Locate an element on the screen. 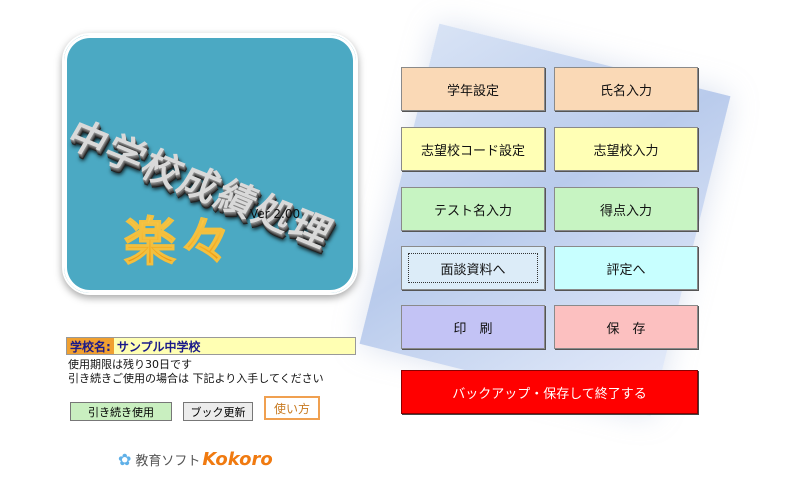  interview-material-button: 面談資料へ is located at coordinates (473, 268).